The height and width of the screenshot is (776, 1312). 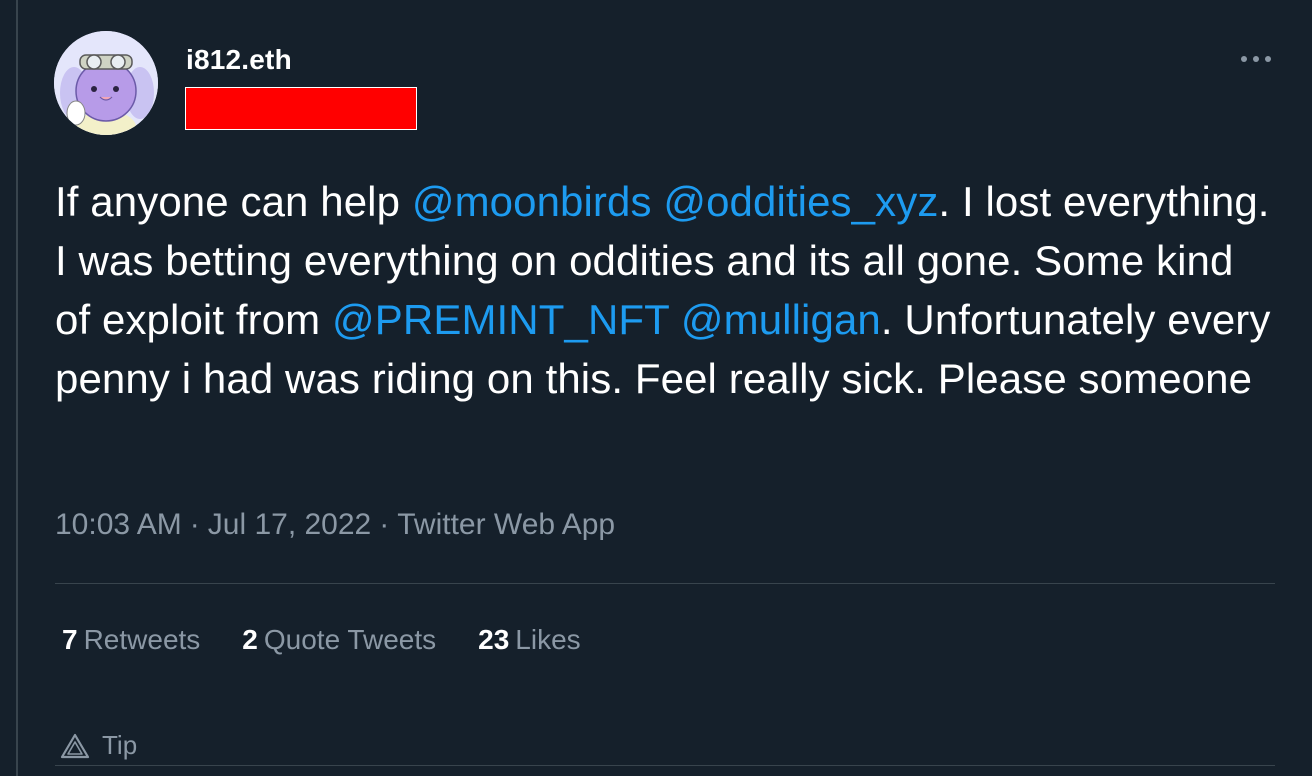 I want to click on engagement-stats: 7 Retweets 2 Quote Tweets 23 Likes, so click(x=321, y=640).